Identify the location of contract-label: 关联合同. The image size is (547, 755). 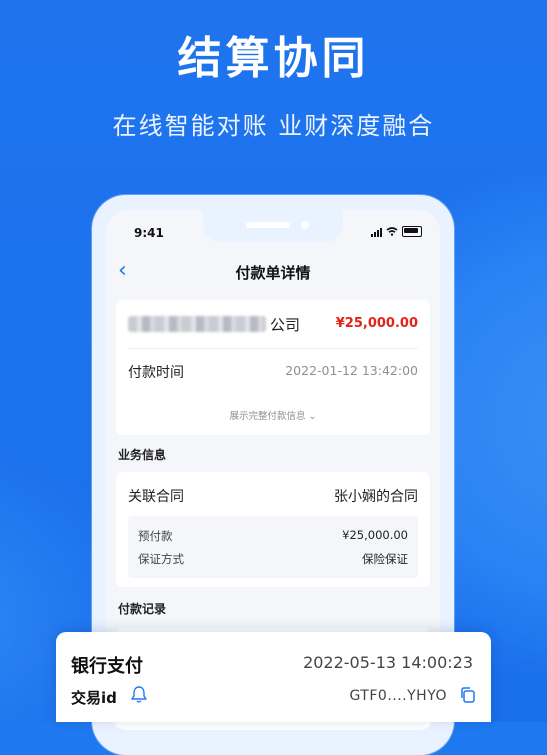
(156, 497).